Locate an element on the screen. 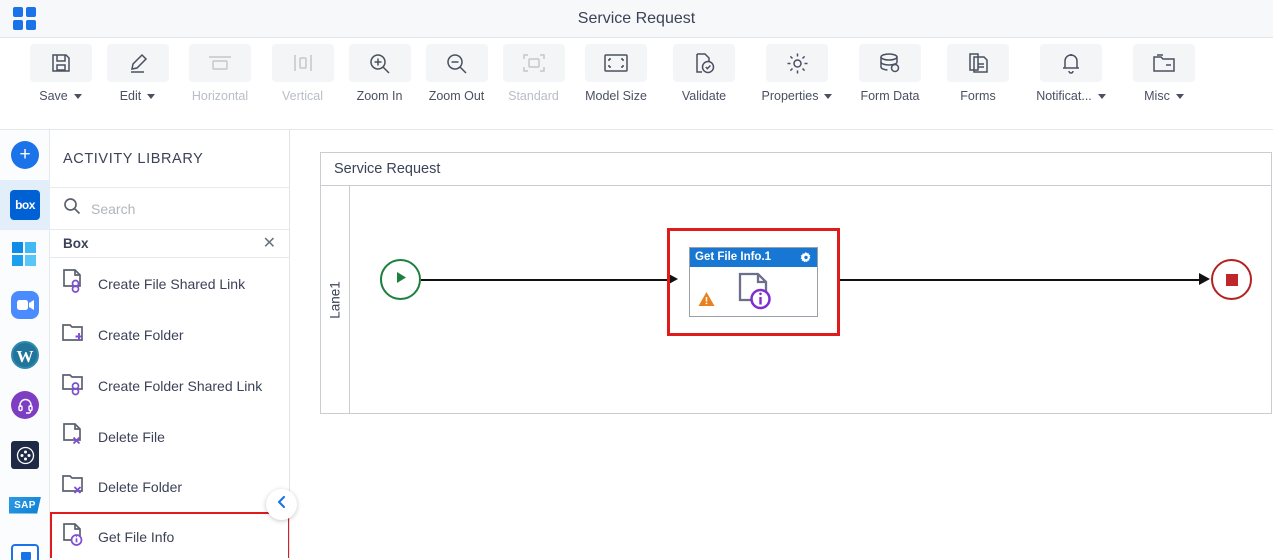 The image size is (1273, 560). rail-item-wordpress: W is located at coordinates (25, 355).